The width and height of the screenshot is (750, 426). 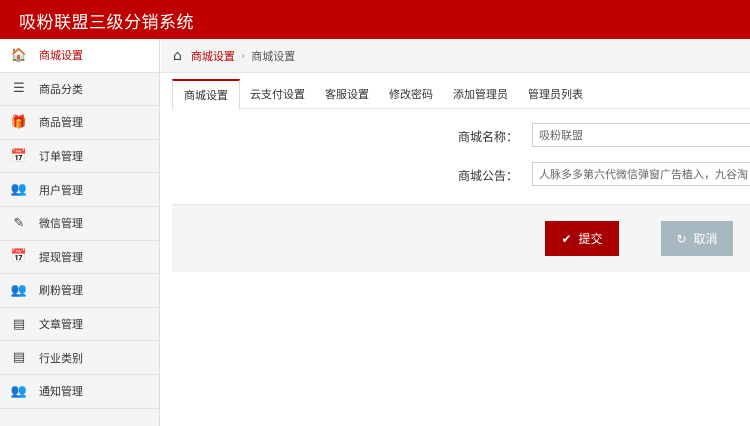 What do you see at coordinates (61, 358) in the screenshot?
I see `sidebar-item-label: 行业类别` at bounding box center [61, 358].